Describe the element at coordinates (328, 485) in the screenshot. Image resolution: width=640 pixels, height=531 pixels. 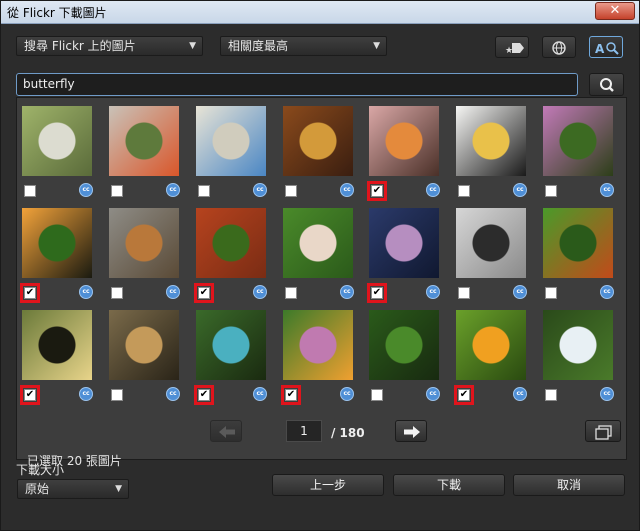
I see `back-button: 上一步` at that location.